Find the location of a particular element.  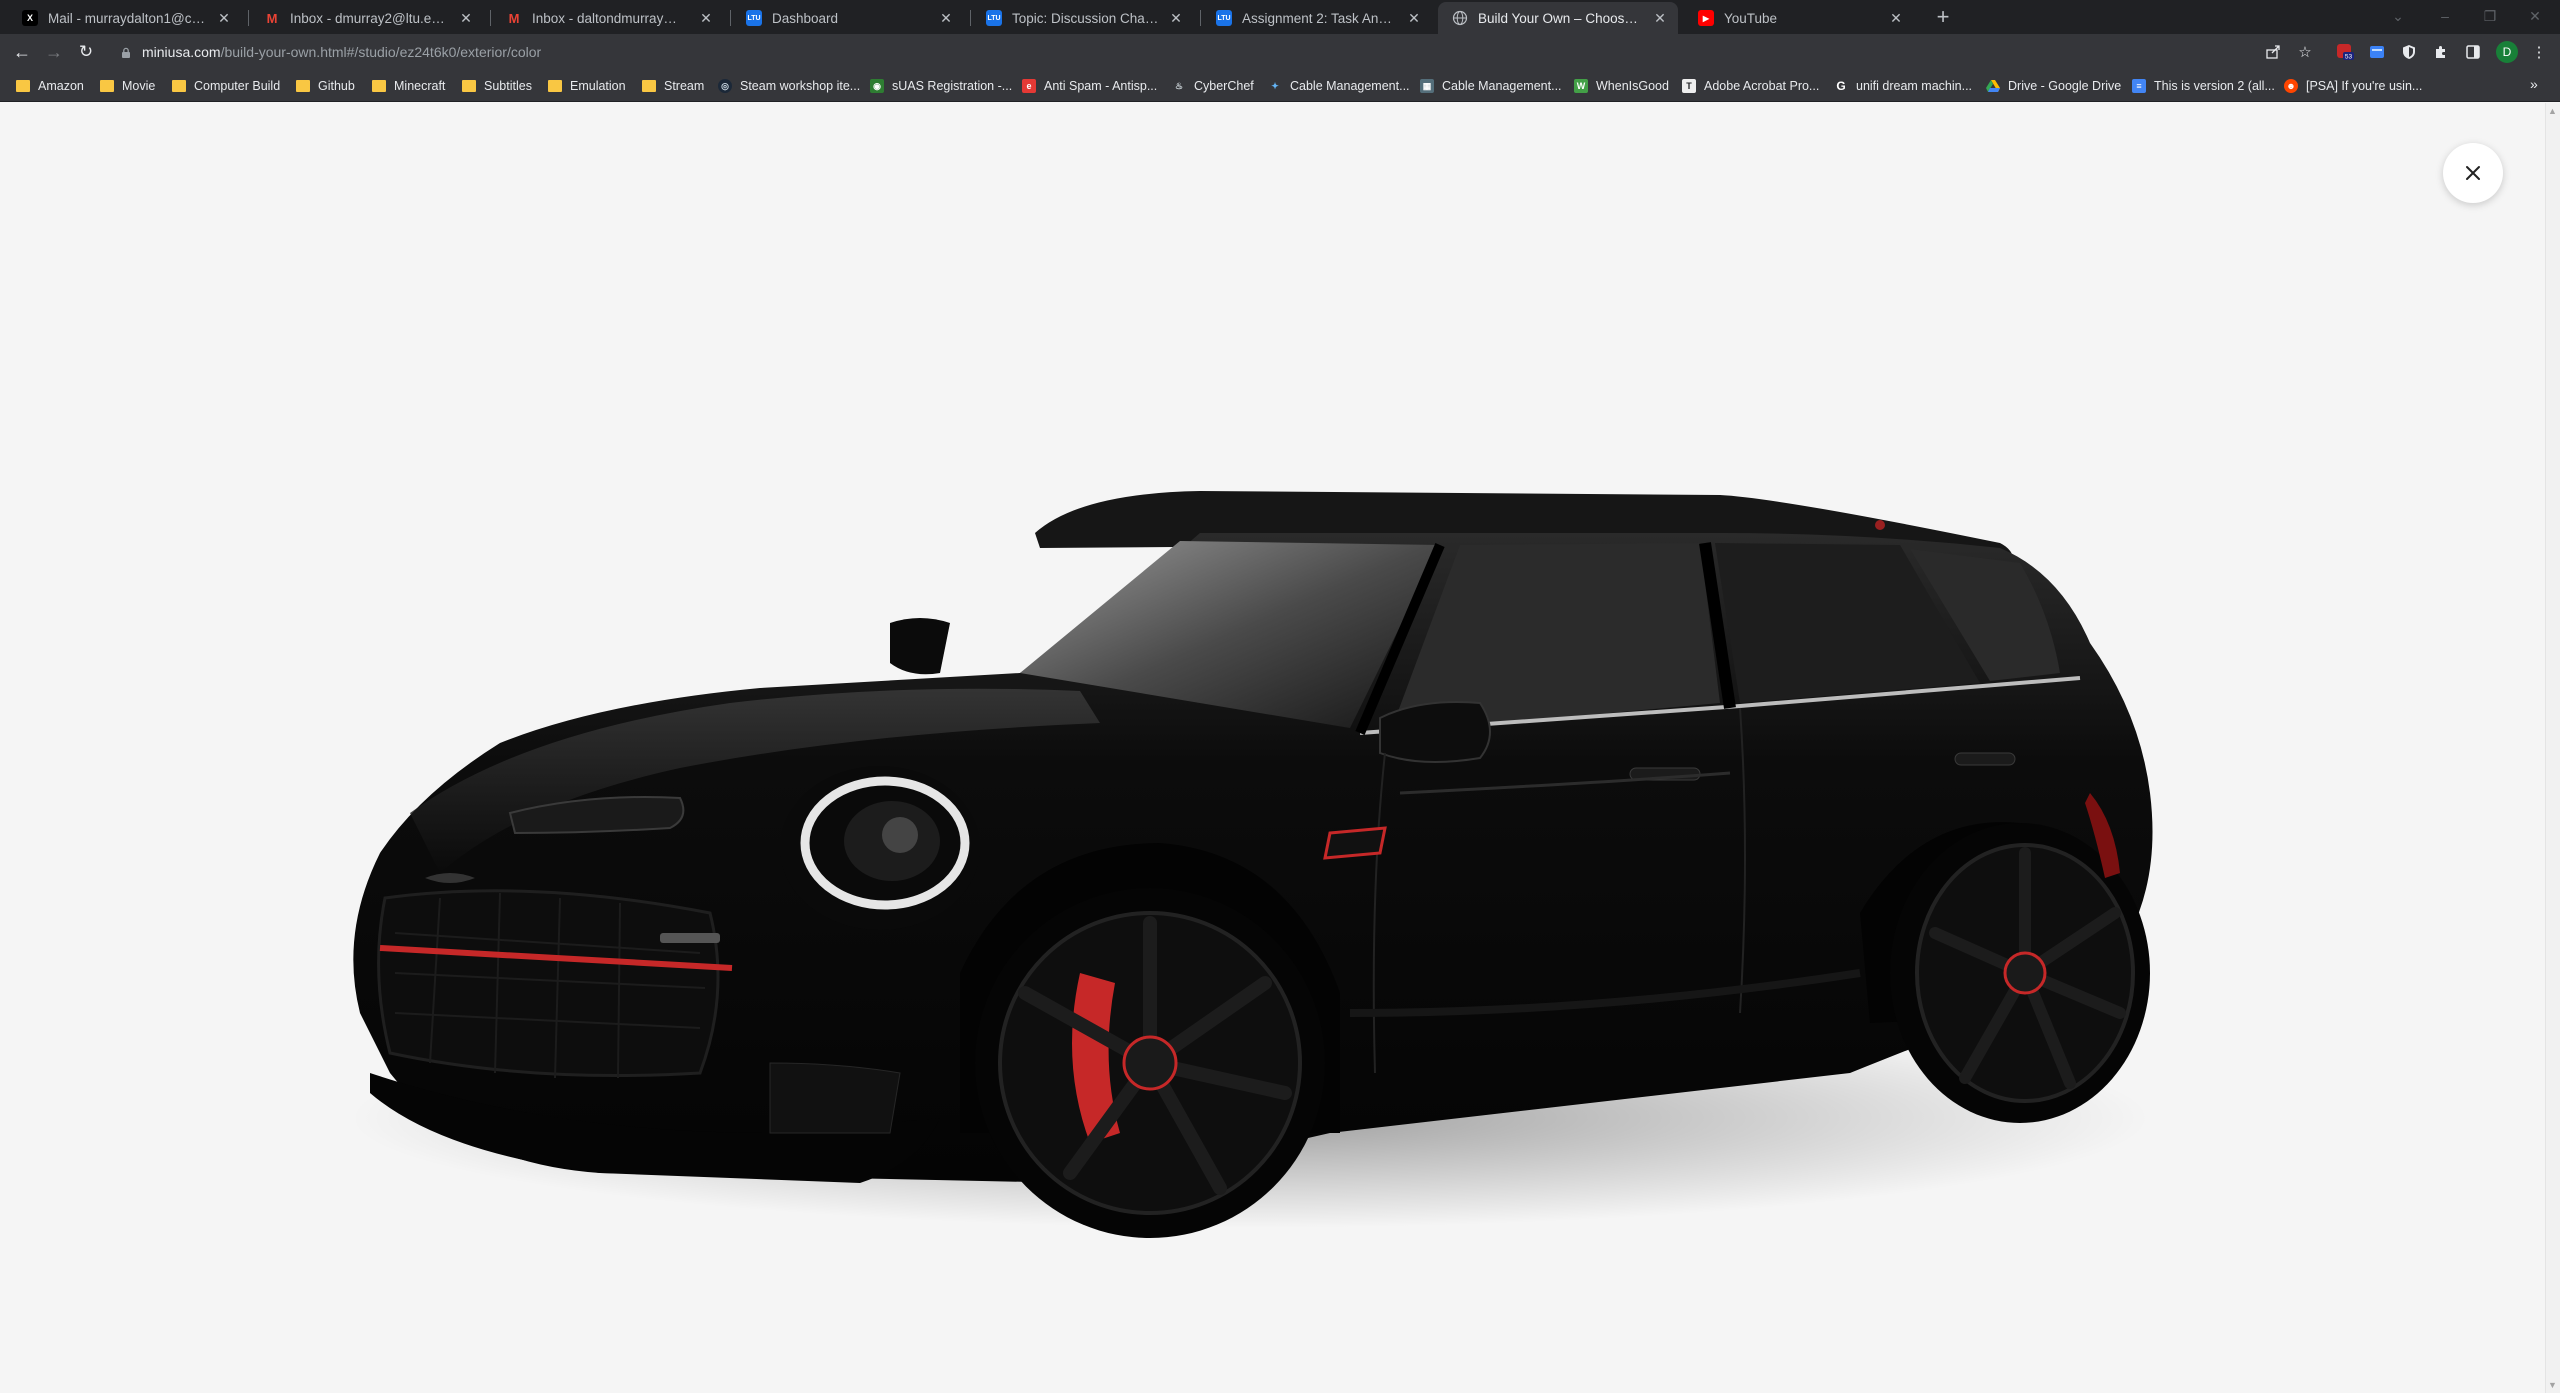

reddit-icon: ☻ is located at coordinates (2291, 86).